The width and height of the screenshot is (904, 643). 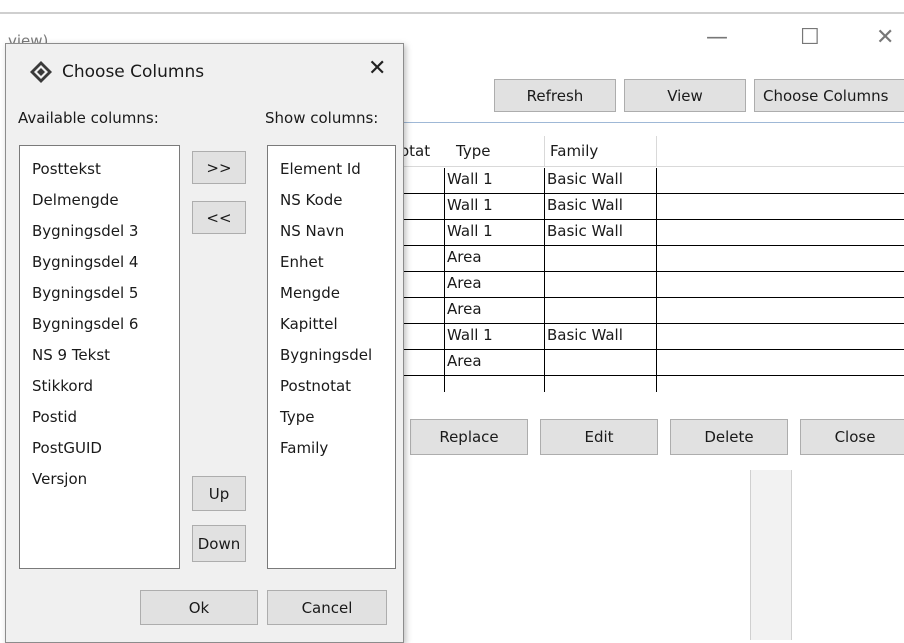 What do you see at coordinates (310, 293) in the screenshot?
I see `list-item: Mengde` at bounding box center [310, 293].